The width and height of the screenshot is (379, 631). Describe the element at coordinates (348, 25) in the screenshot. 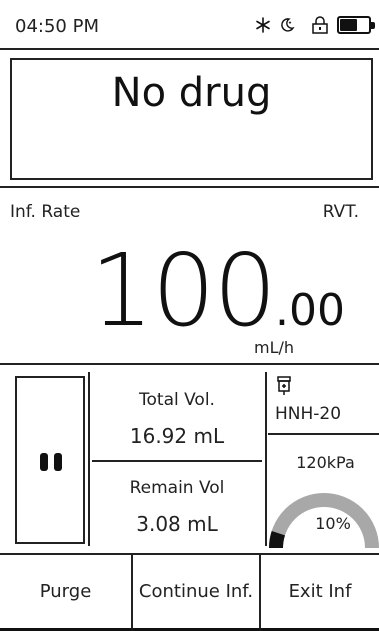

I see `battery-level-fill` at that location.